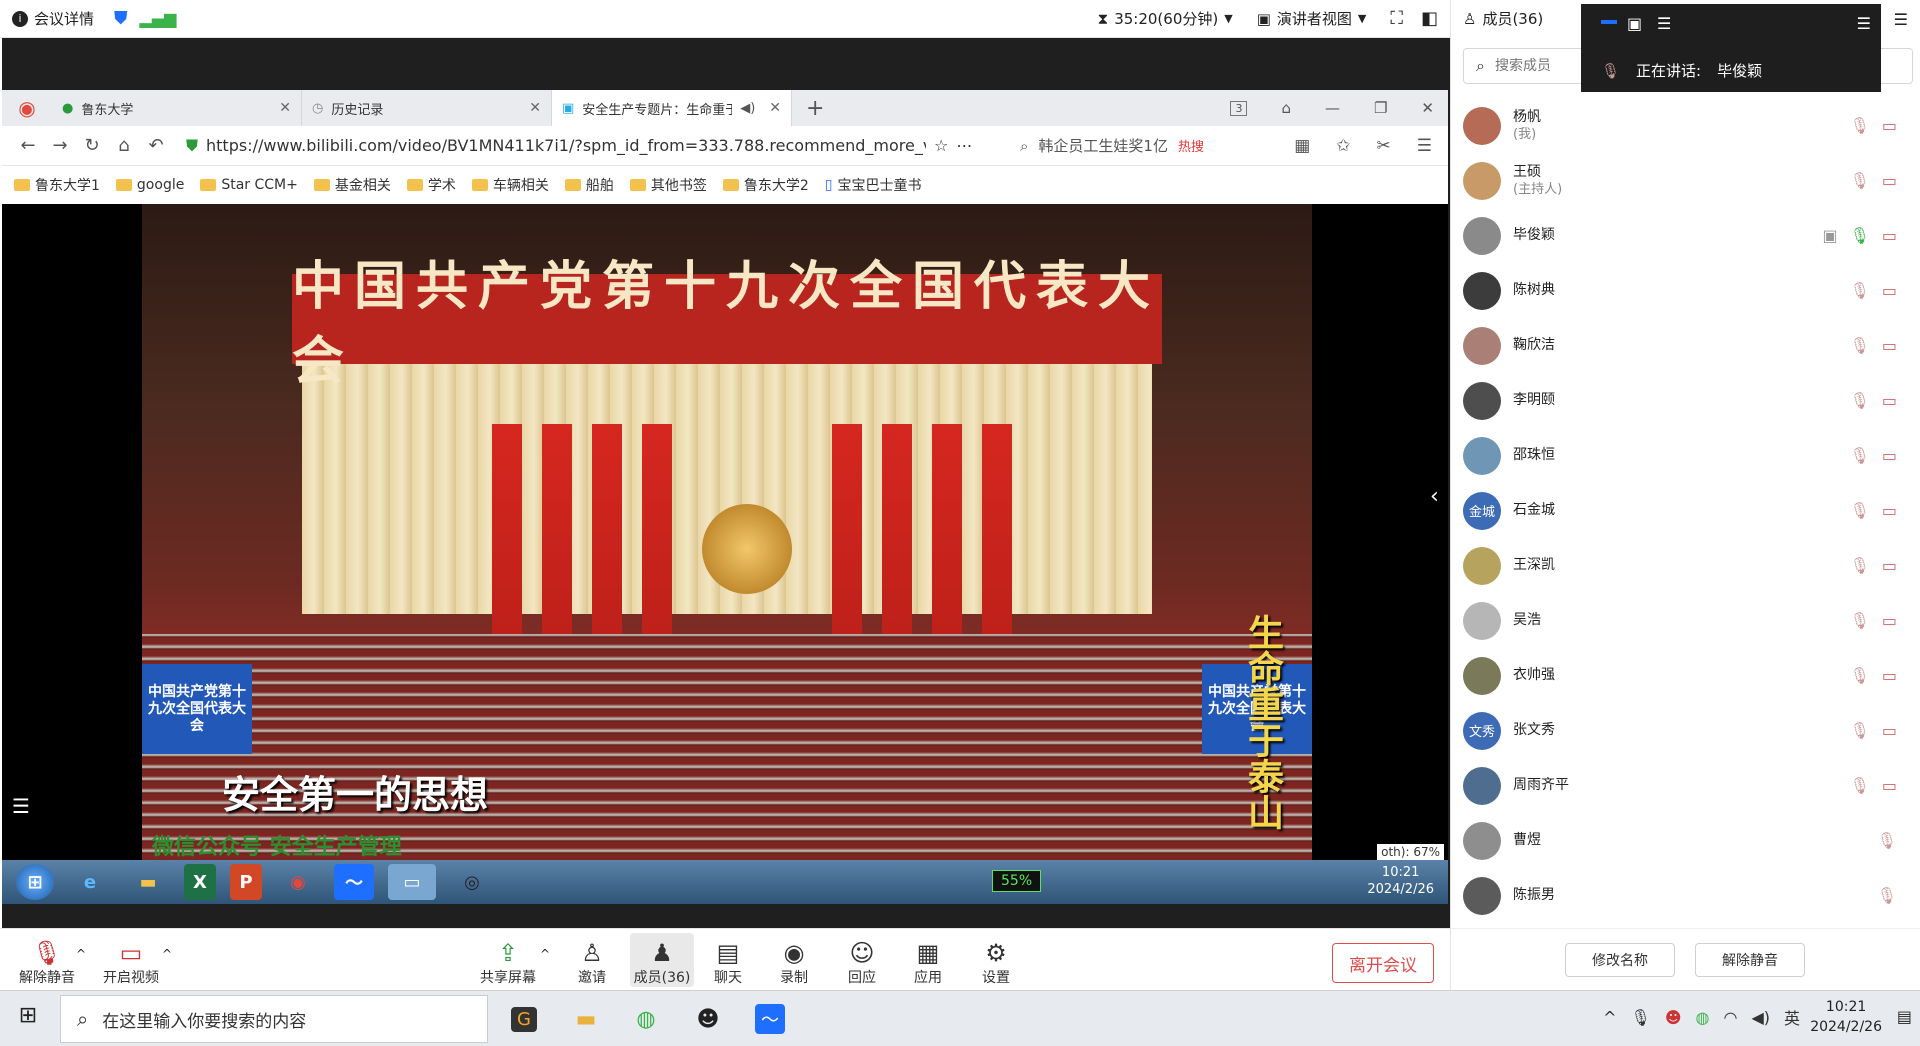  I want to click on member-row: 李明颐 🎙 ▭, so click(1688, 400).